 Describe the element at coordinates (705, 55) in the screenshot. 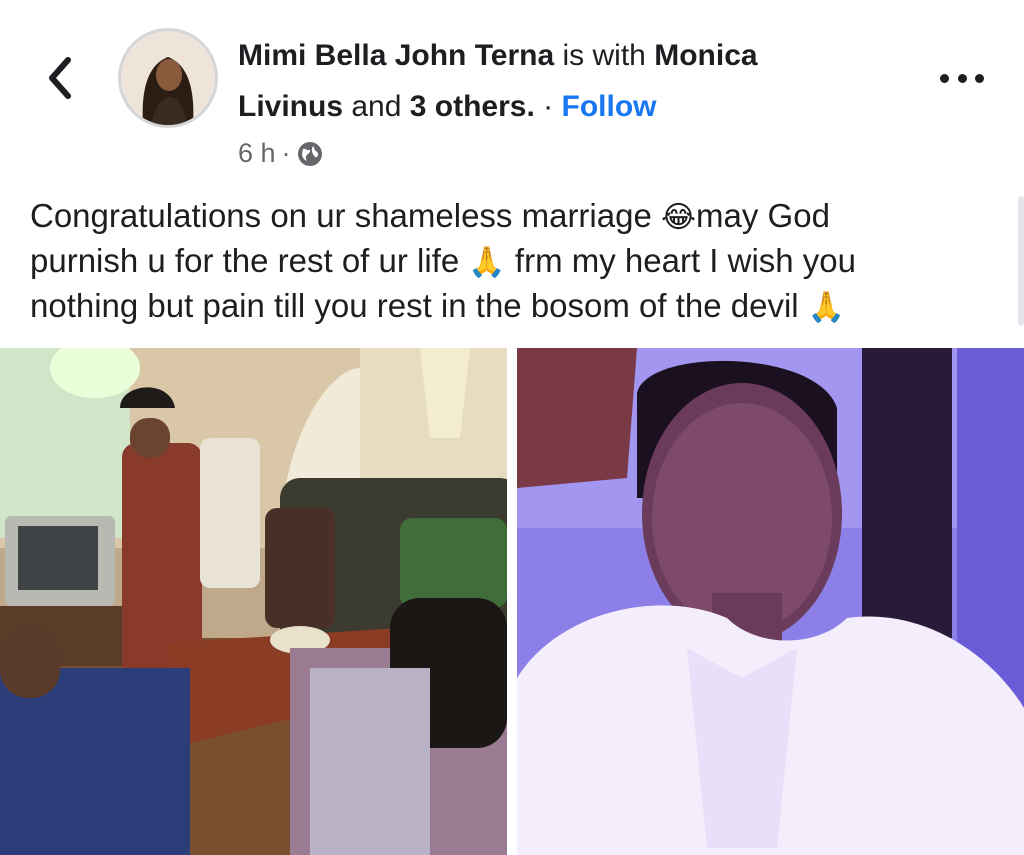

I see `tagged-first-name: Monica` at that location.